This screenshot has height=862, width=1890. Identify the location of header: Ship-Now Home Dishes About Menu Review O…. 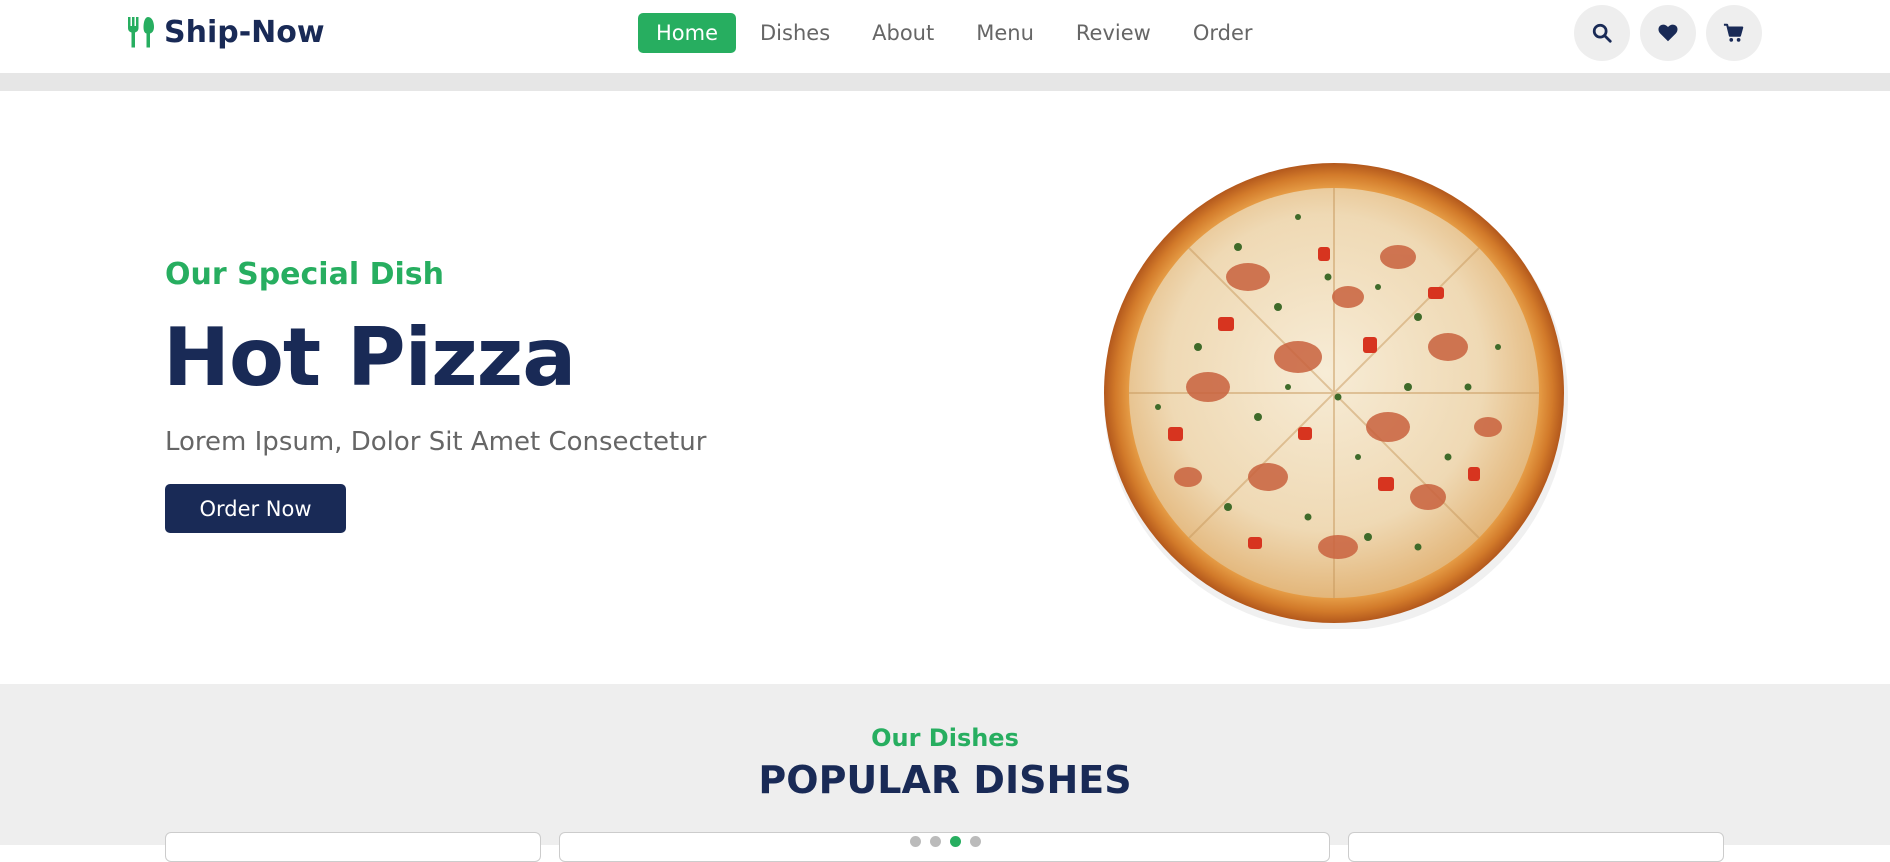
(945, 36).